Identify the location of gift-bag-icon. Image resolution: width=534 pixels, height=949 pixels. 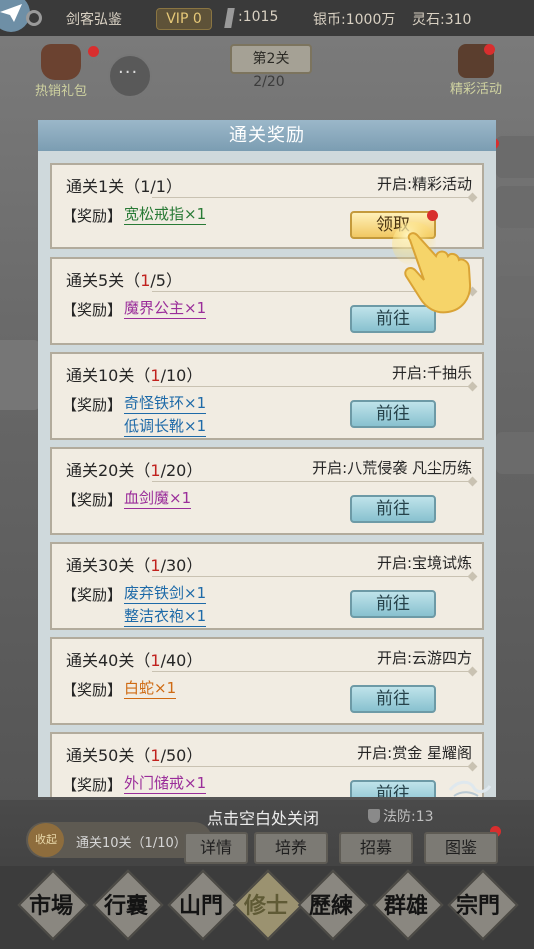
(61, 62).